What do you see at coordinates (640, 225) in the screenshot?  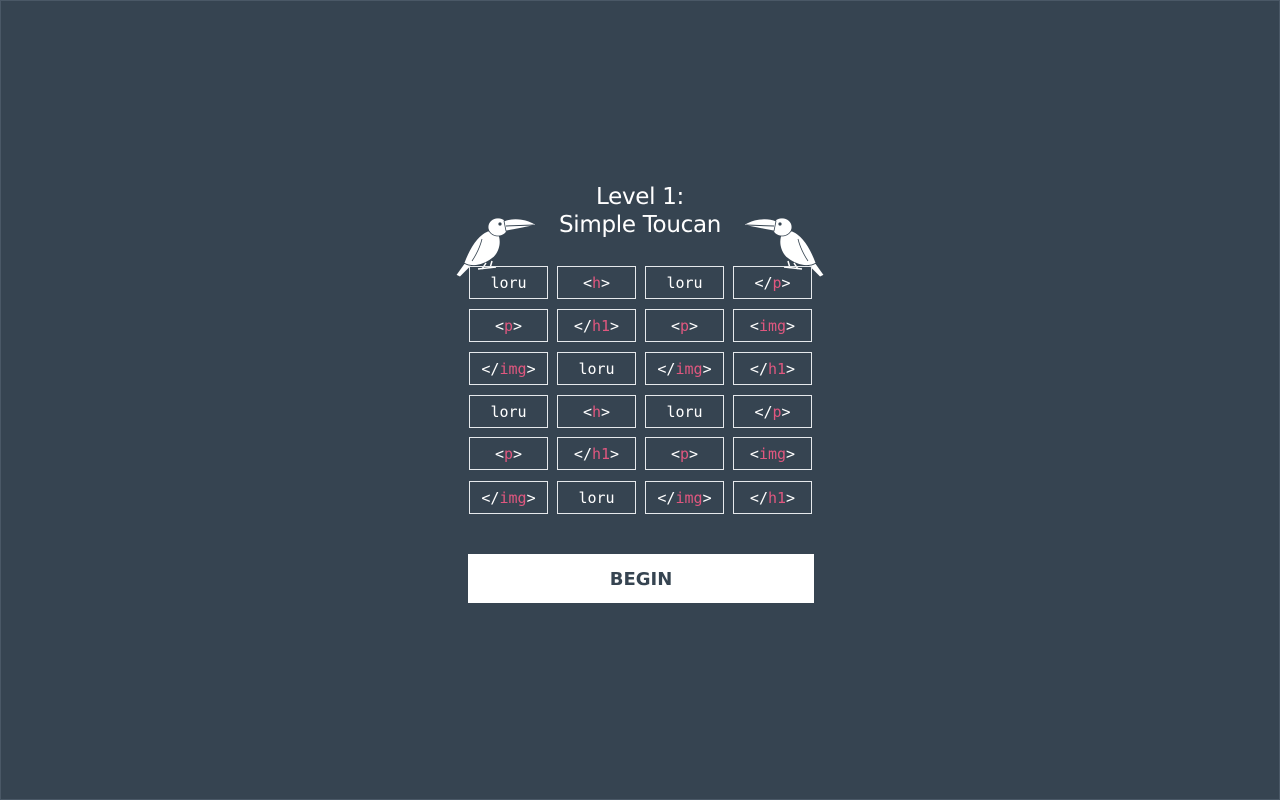 I see `level-name: Simple Toucan` at bounding box center [640, 225].